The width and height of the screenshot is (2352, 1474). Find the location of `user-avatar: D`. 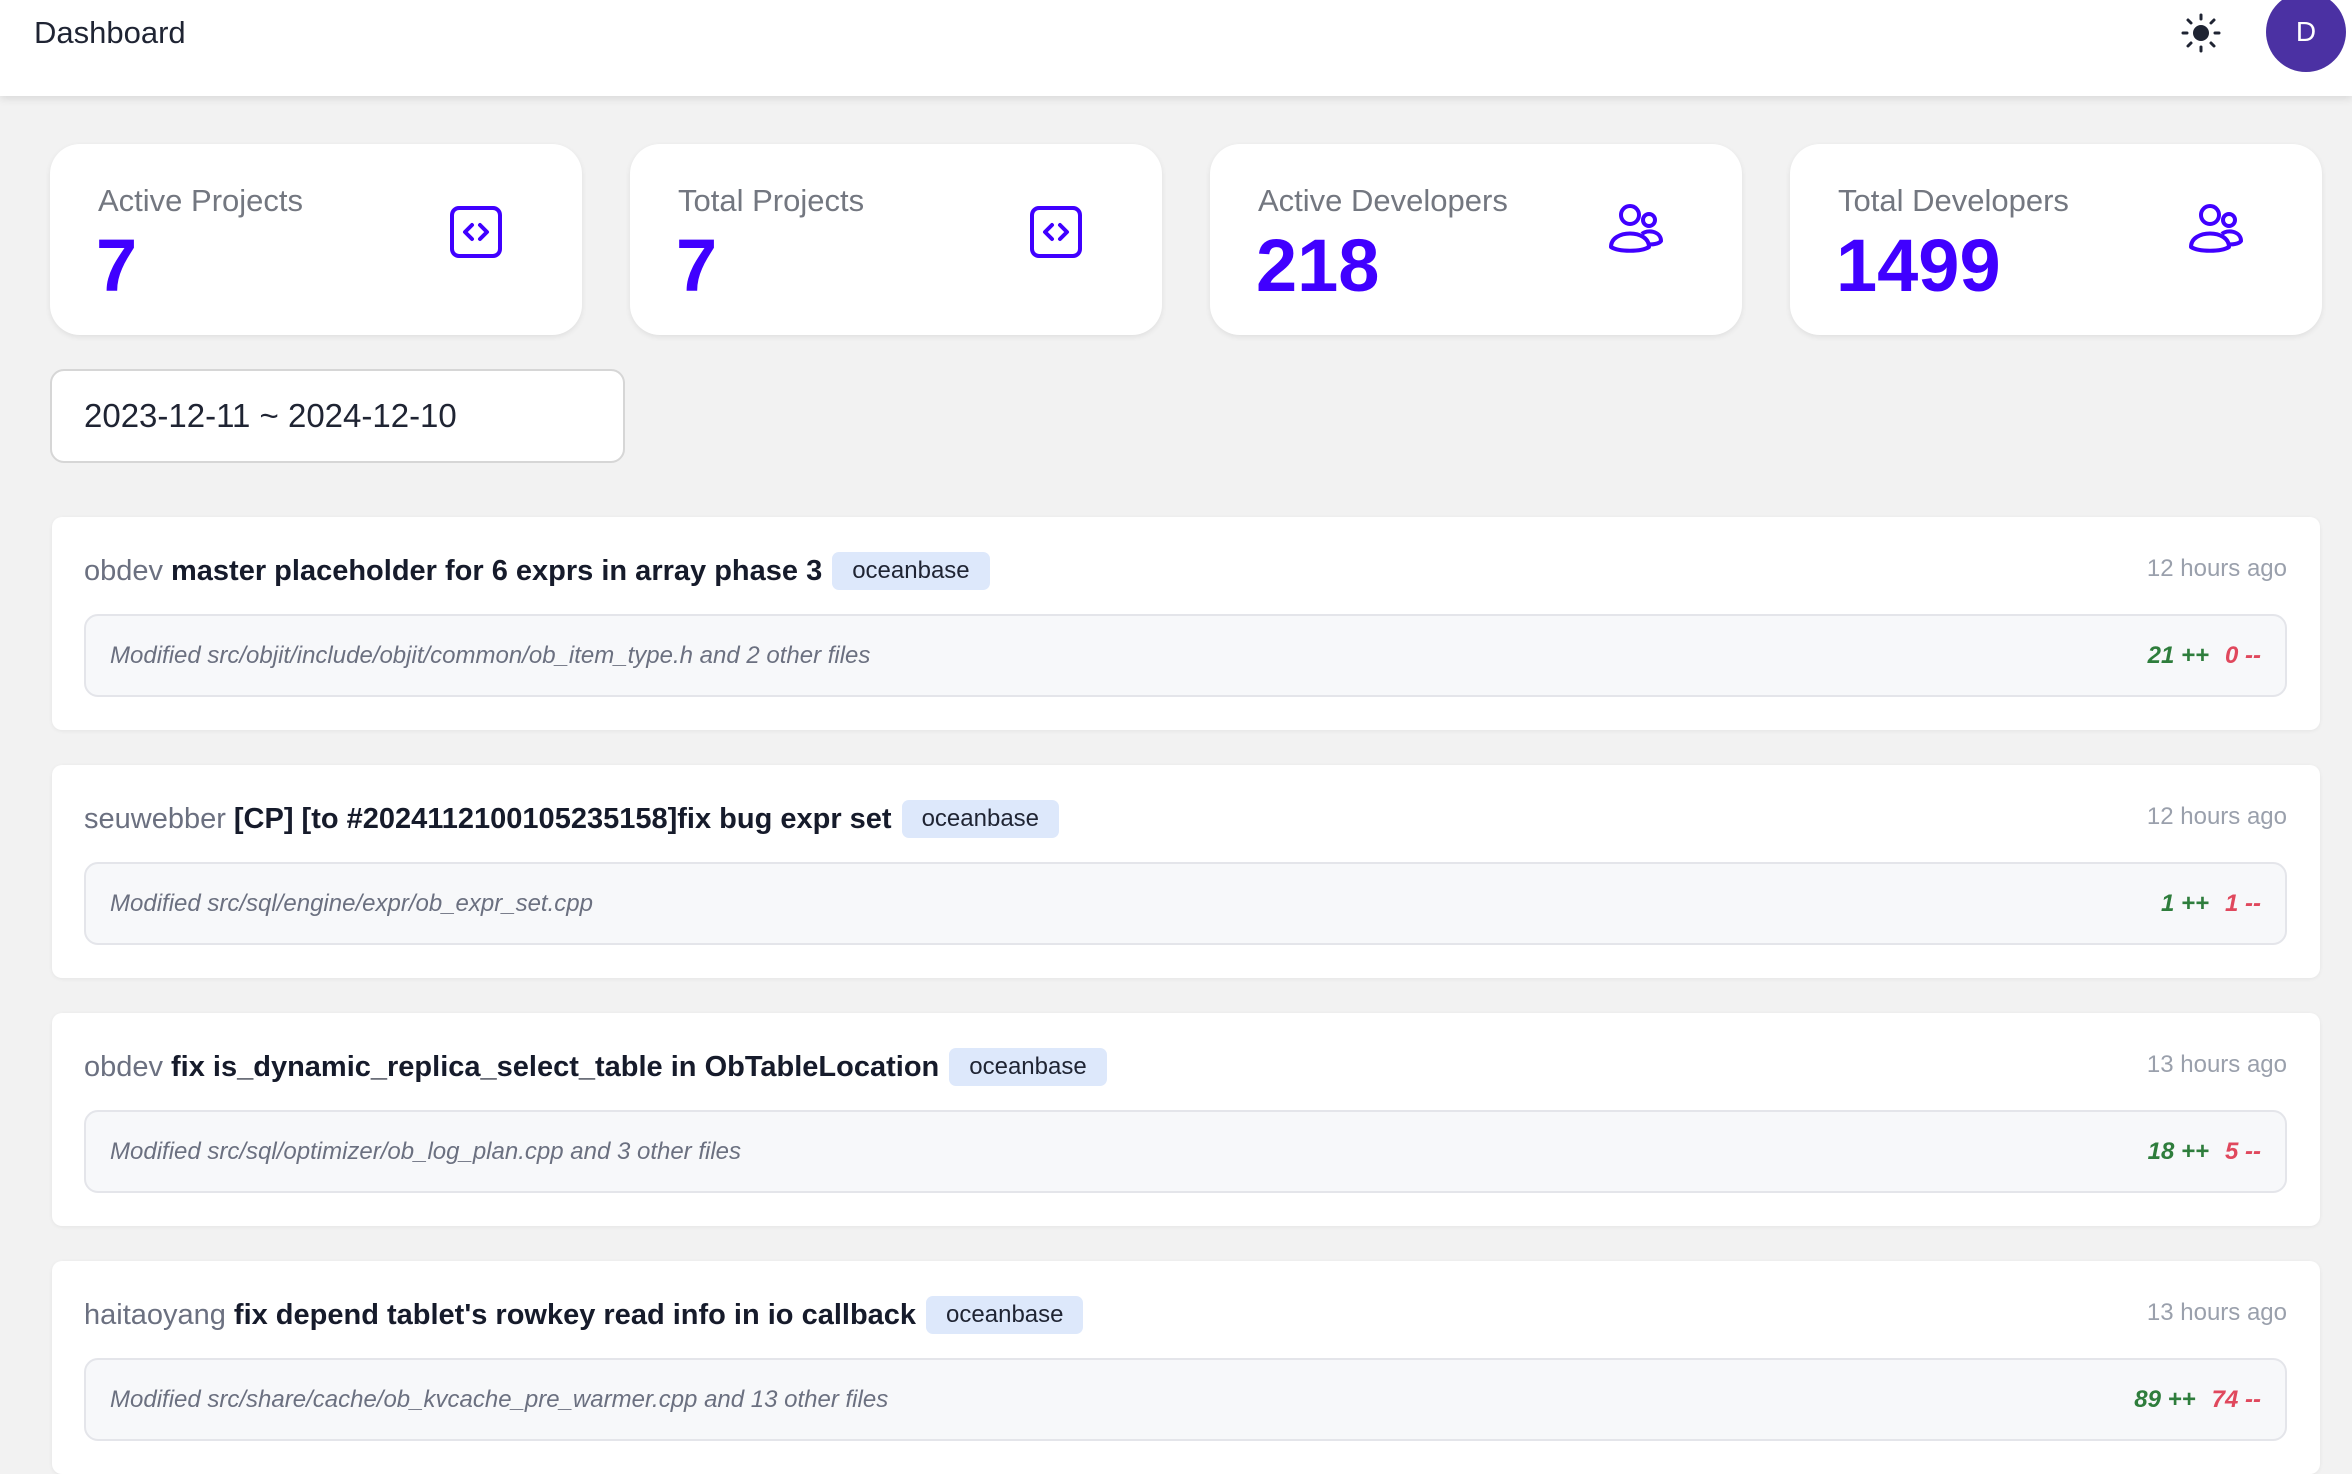

user-avatar: D is located at coordinates (2306, 36).